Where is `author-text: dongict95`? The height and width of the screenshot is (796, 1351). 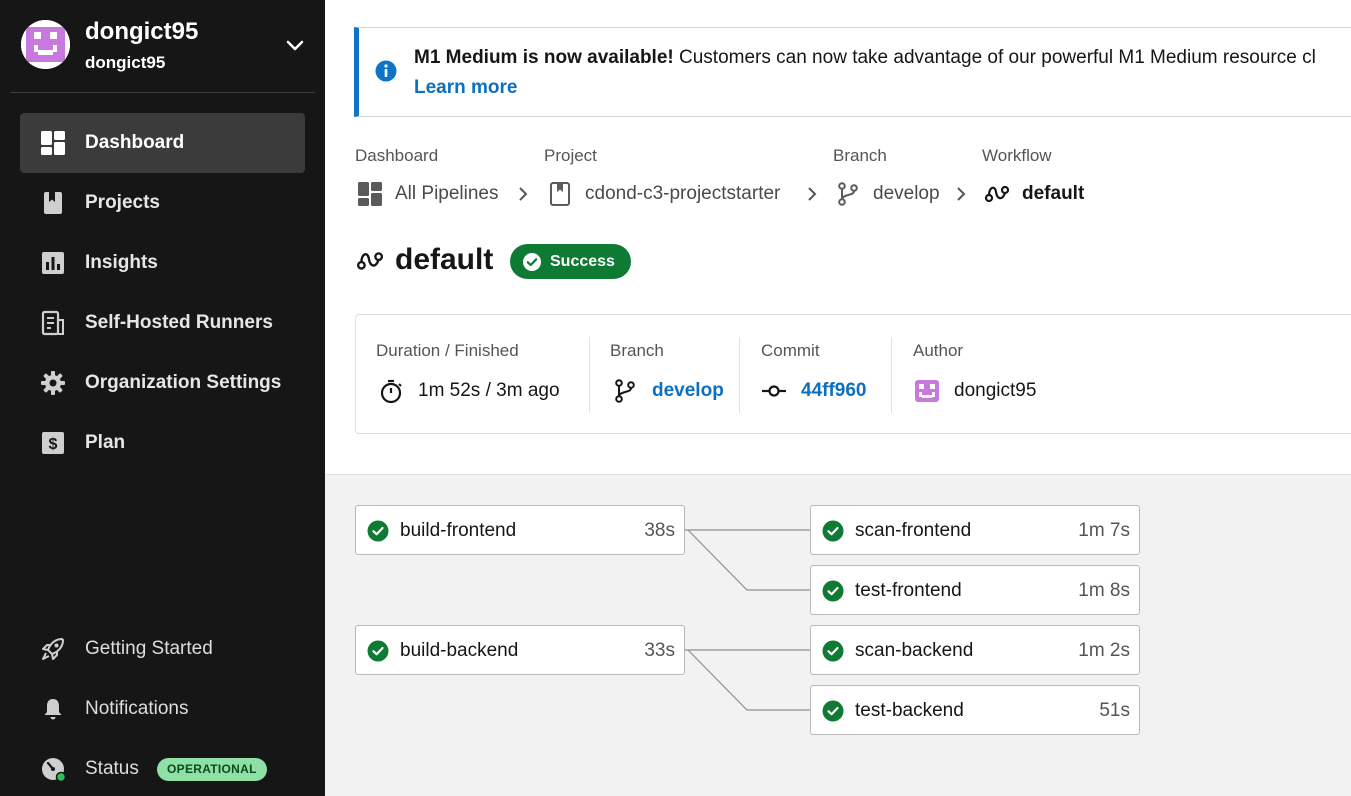 author-text: dongict95 is located at coordinates (995, 390).